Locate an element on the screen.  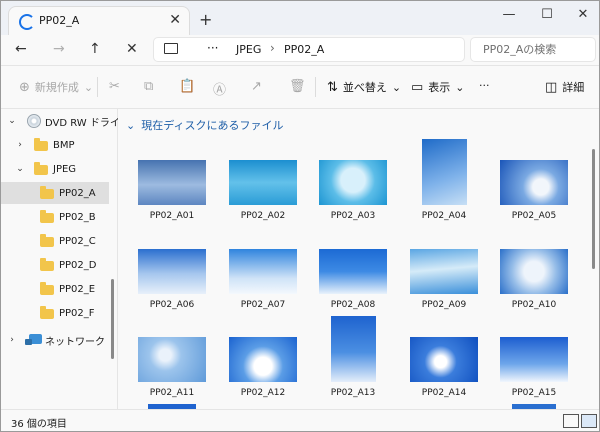
file-name: PP02_A08 is located at coordinates (353, 305).